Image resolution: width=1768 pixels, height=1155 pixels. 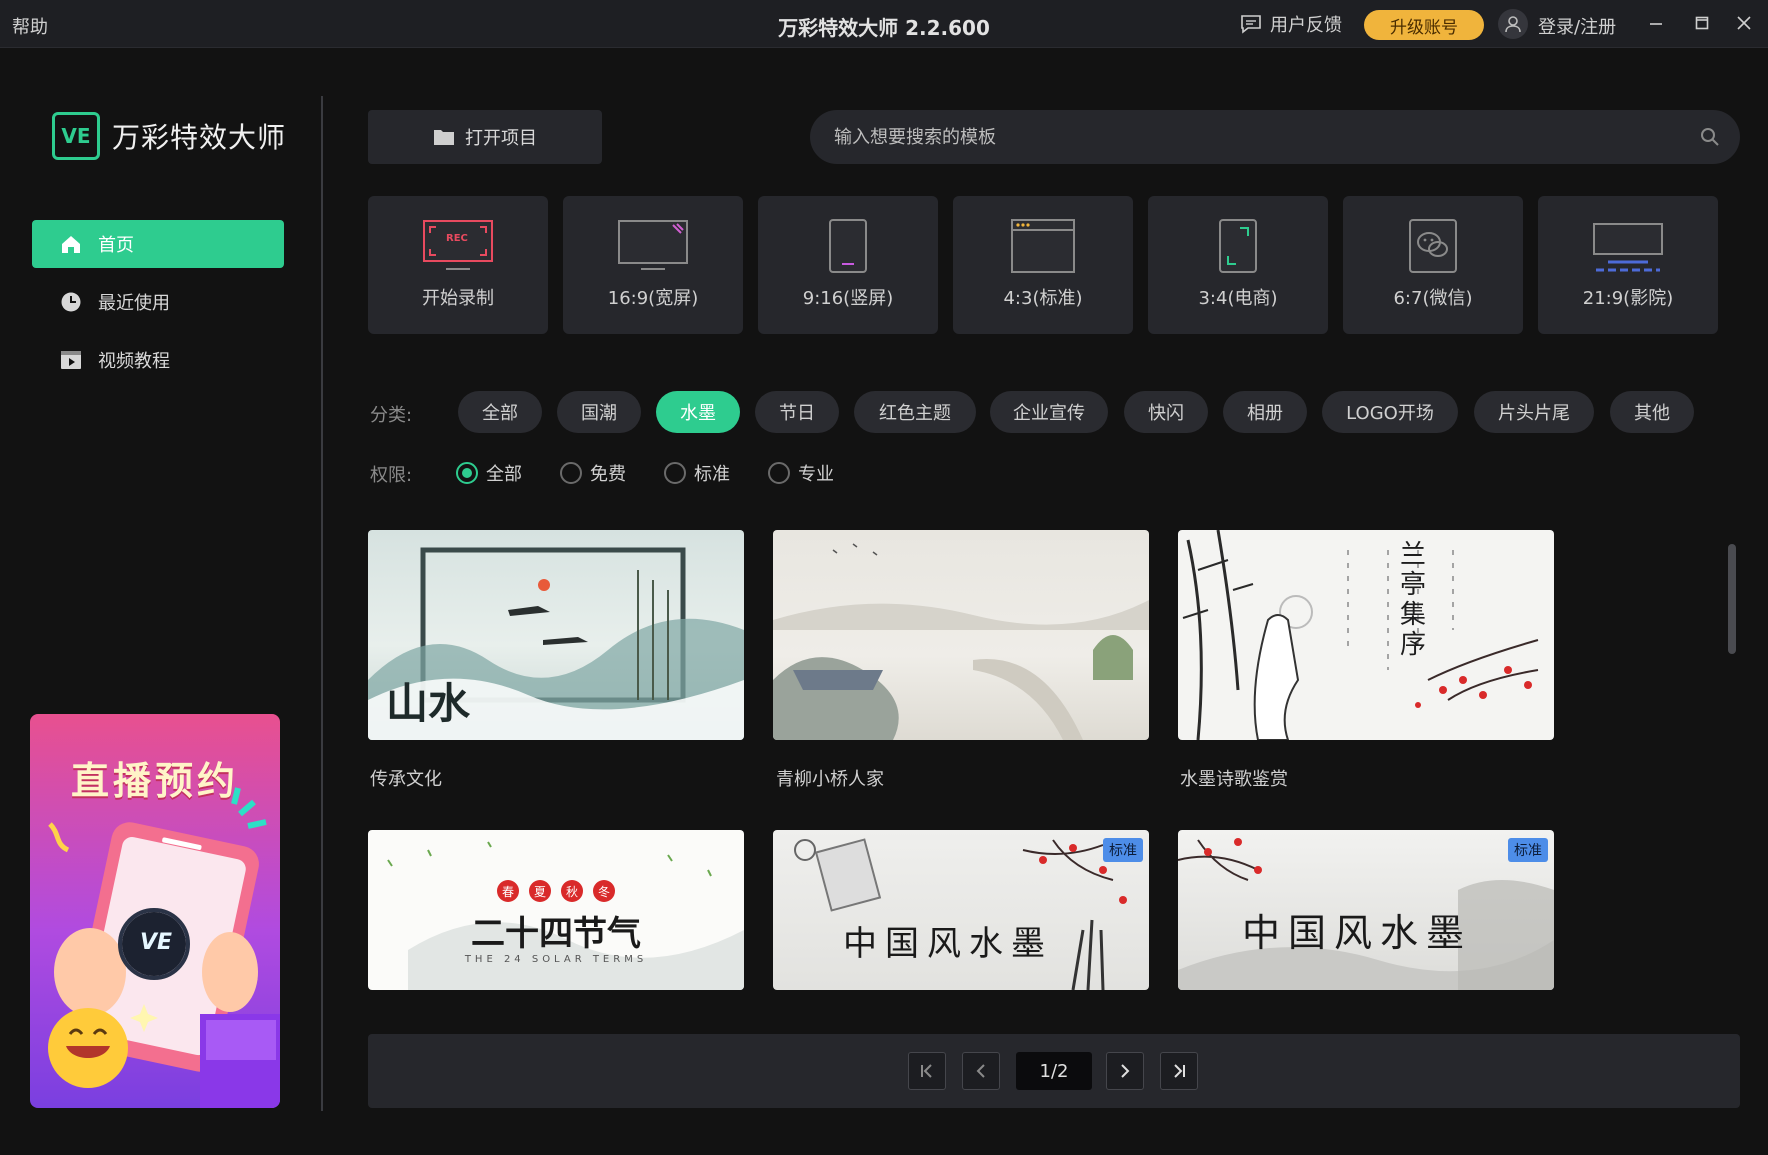 I want to click on permission-radio-standard: 标准, so click(x=697, y=473).